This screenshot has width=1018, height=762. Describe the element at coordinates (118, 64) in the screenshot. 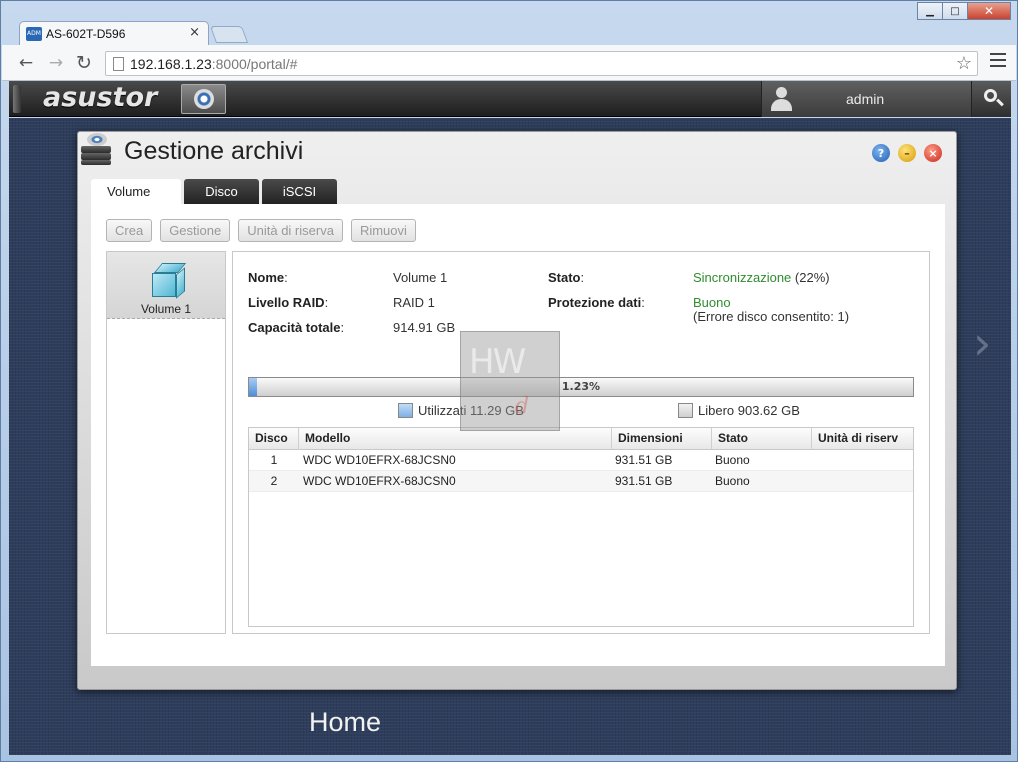

I see `page-icon` at that location.